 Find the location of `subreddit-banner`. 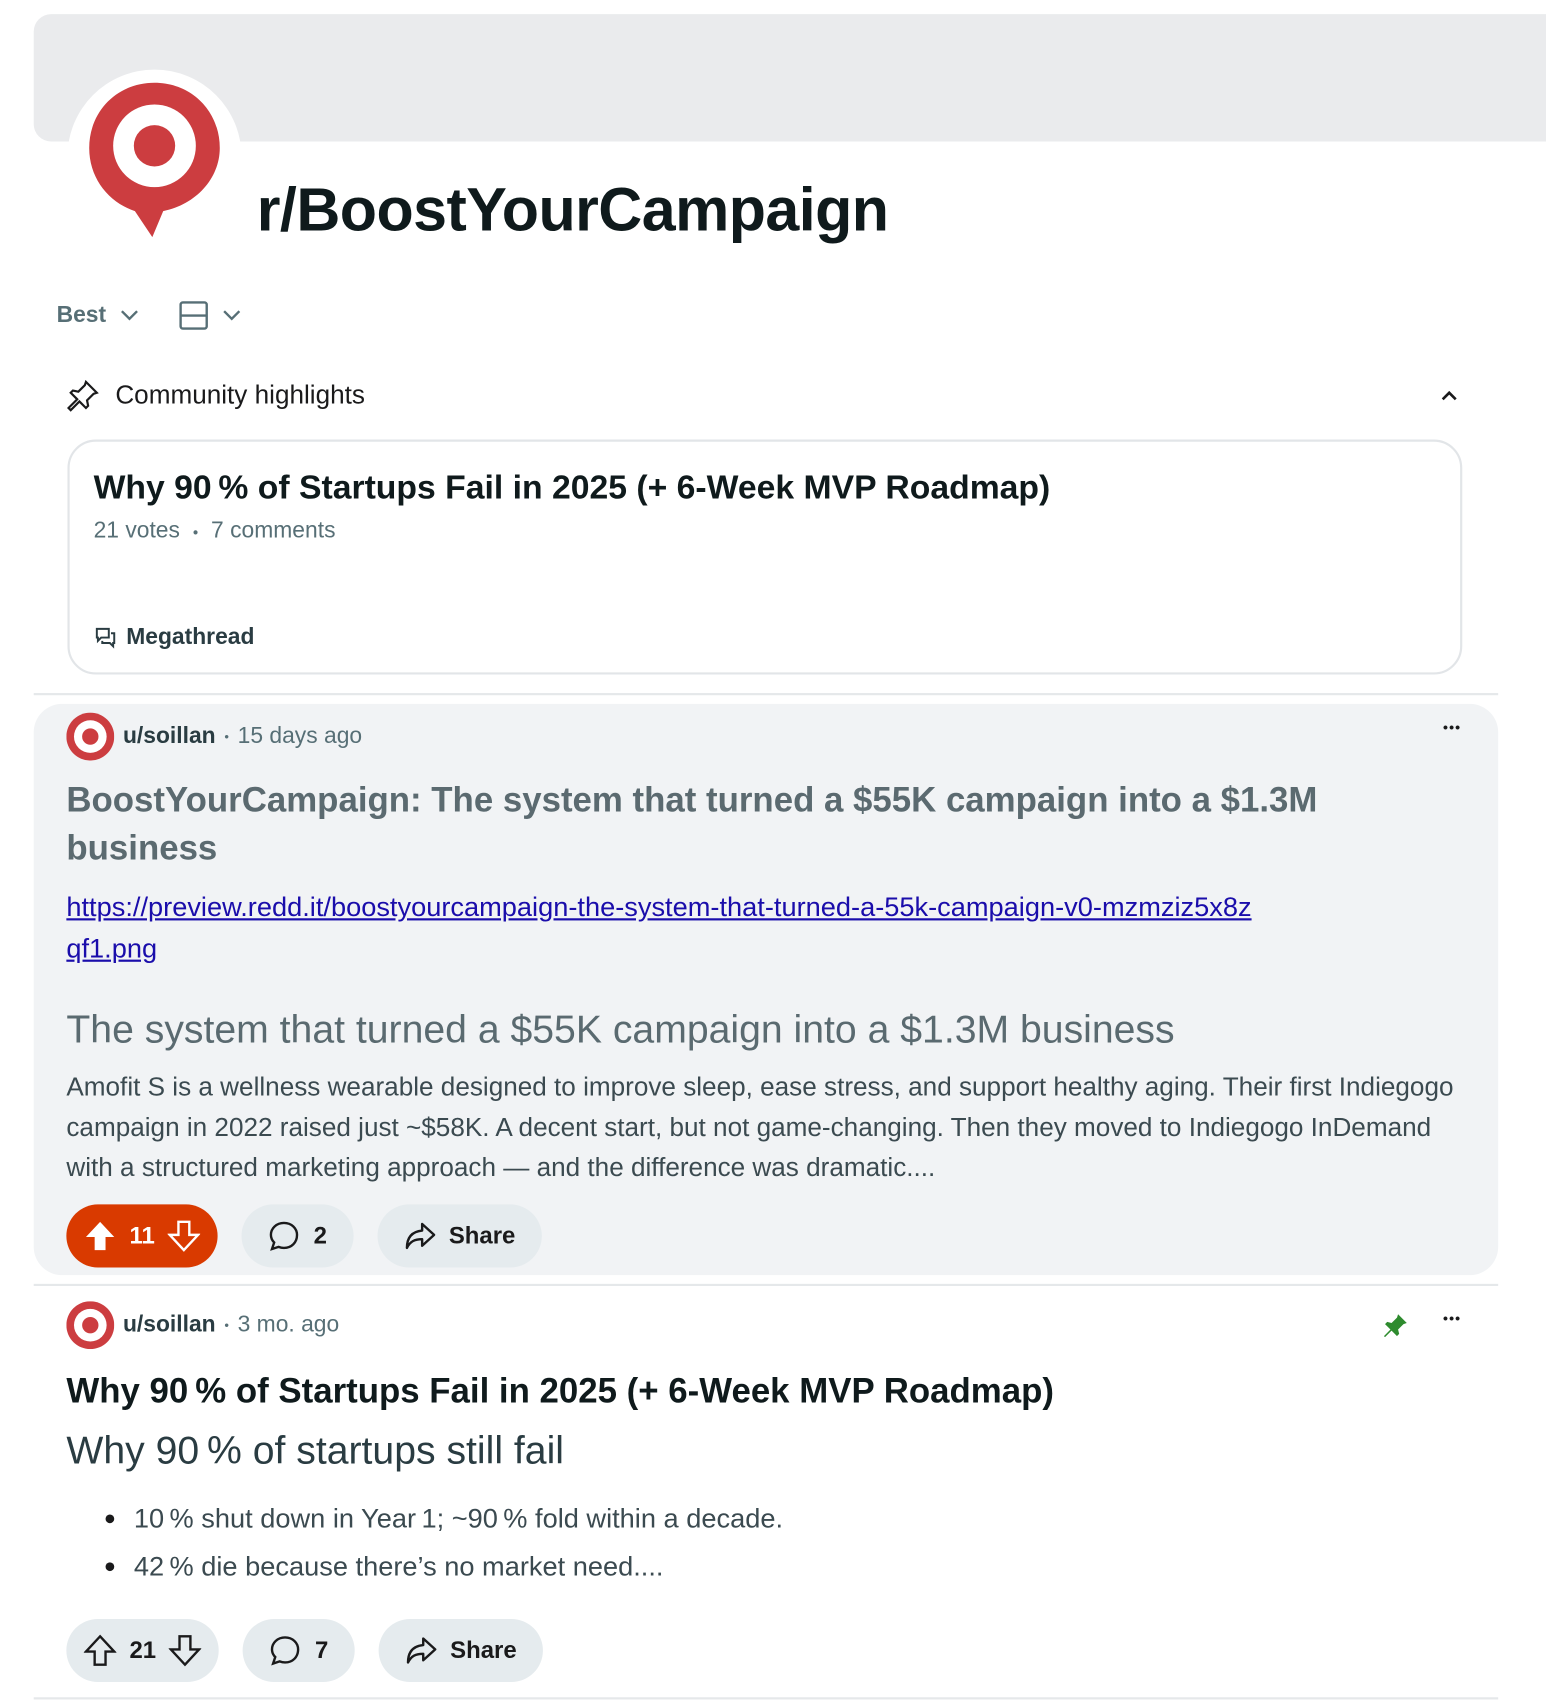

subreddit-banner is located at coordinates (789, 78).